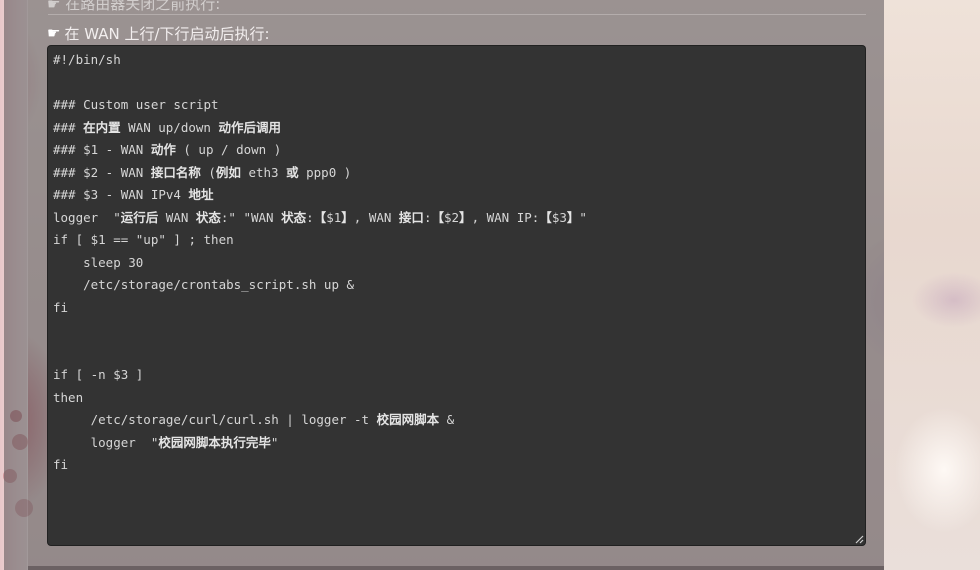  Describe the element at coordinates (204, 284) in the screenshot. I see `code-line: /etc/storage/crontabs_script.sh up &` at that location.